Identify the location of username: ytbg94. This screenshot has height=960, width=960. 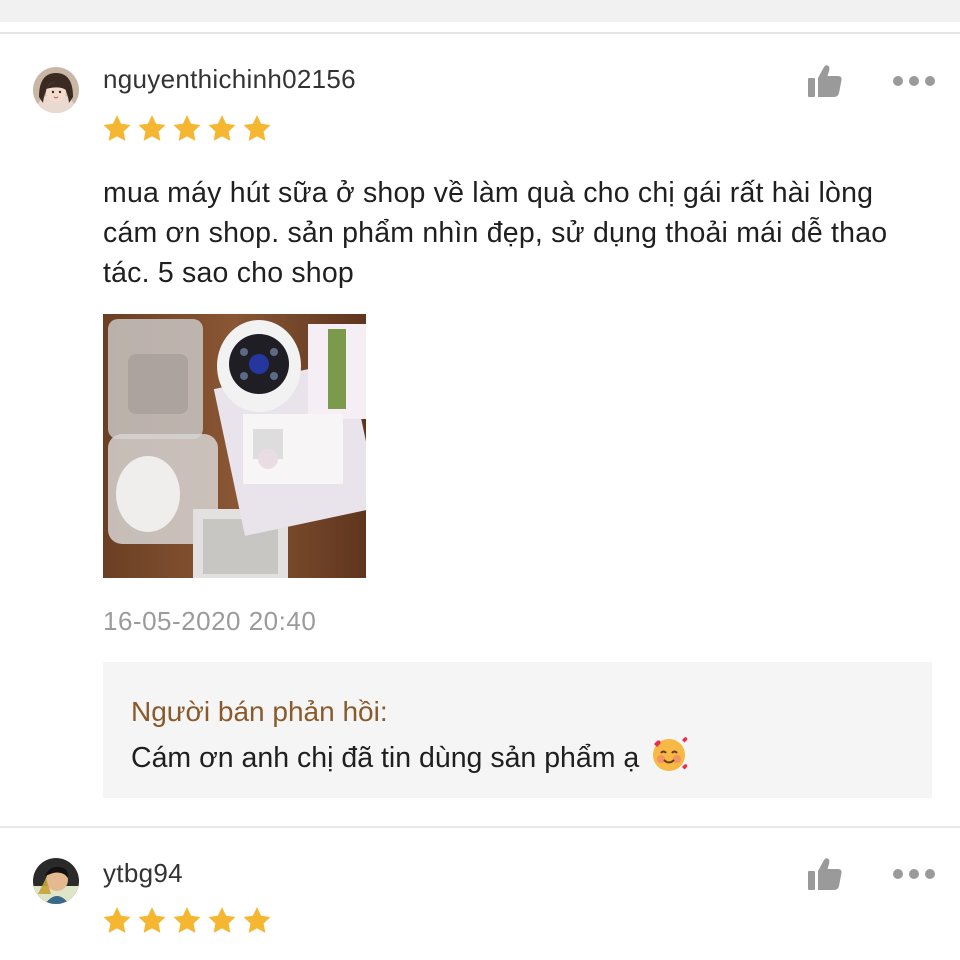
(143, 873).